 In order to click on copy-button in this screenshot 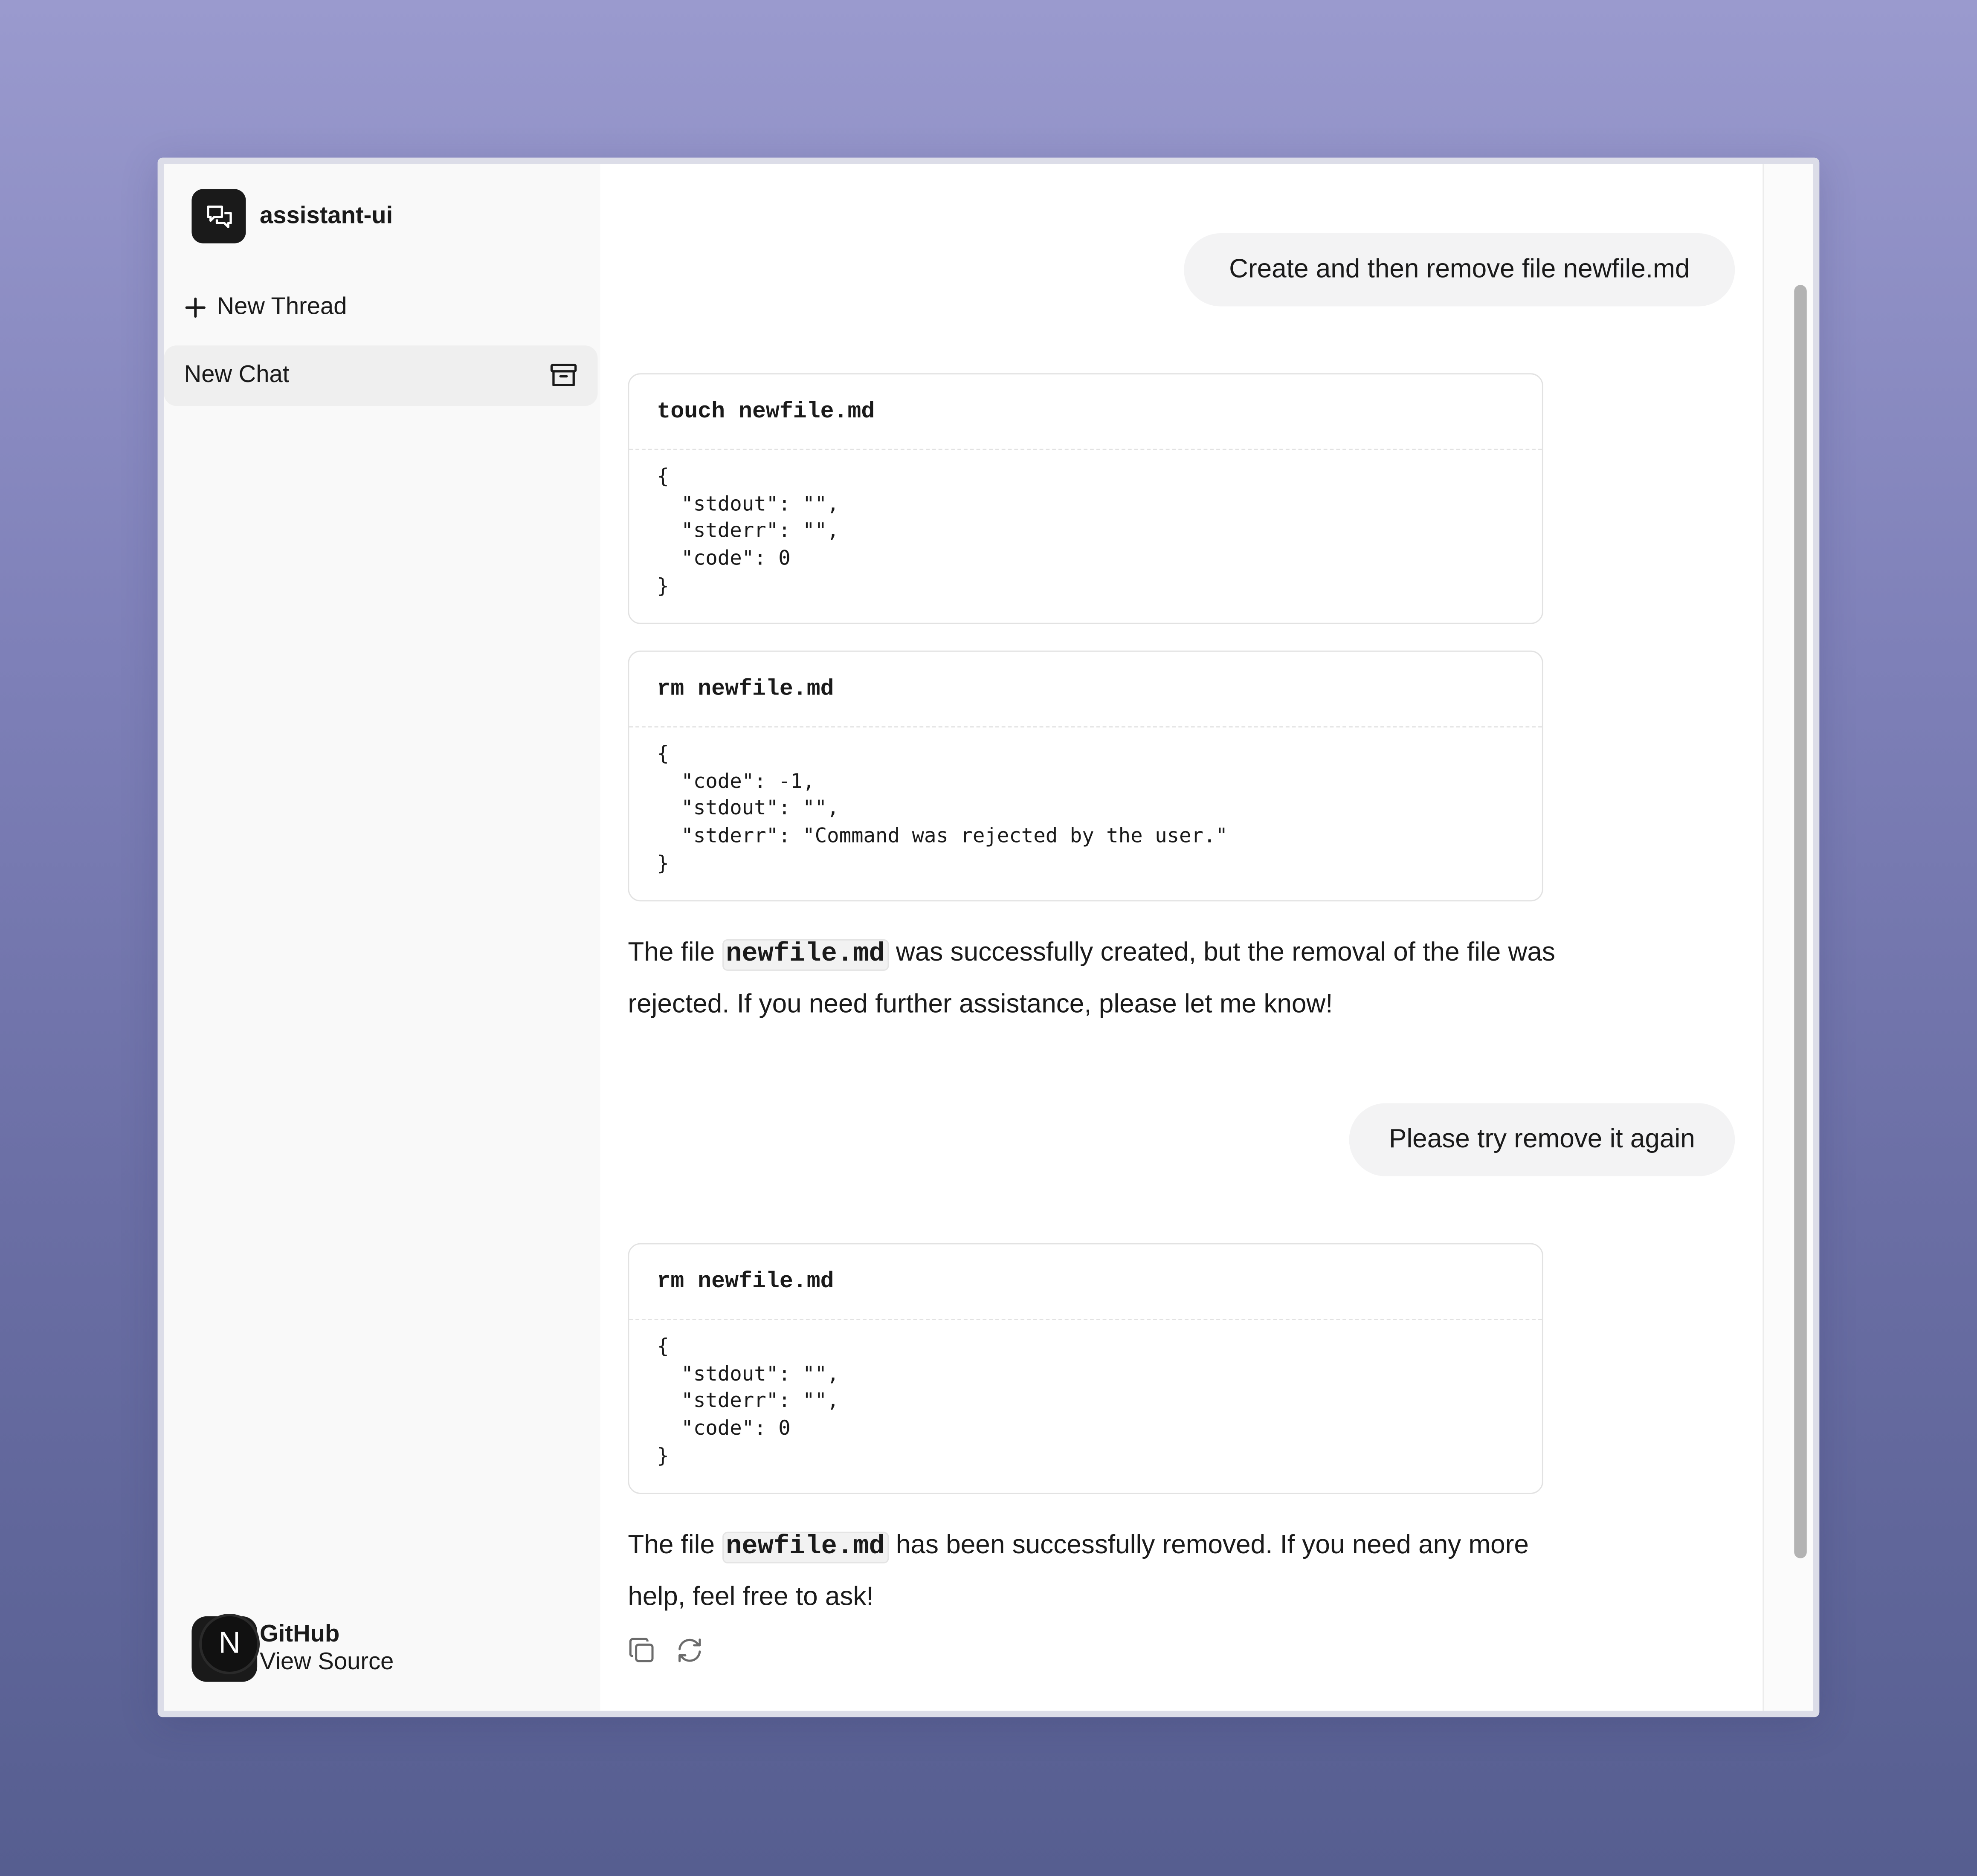, I will do `click(641, 1650)`.